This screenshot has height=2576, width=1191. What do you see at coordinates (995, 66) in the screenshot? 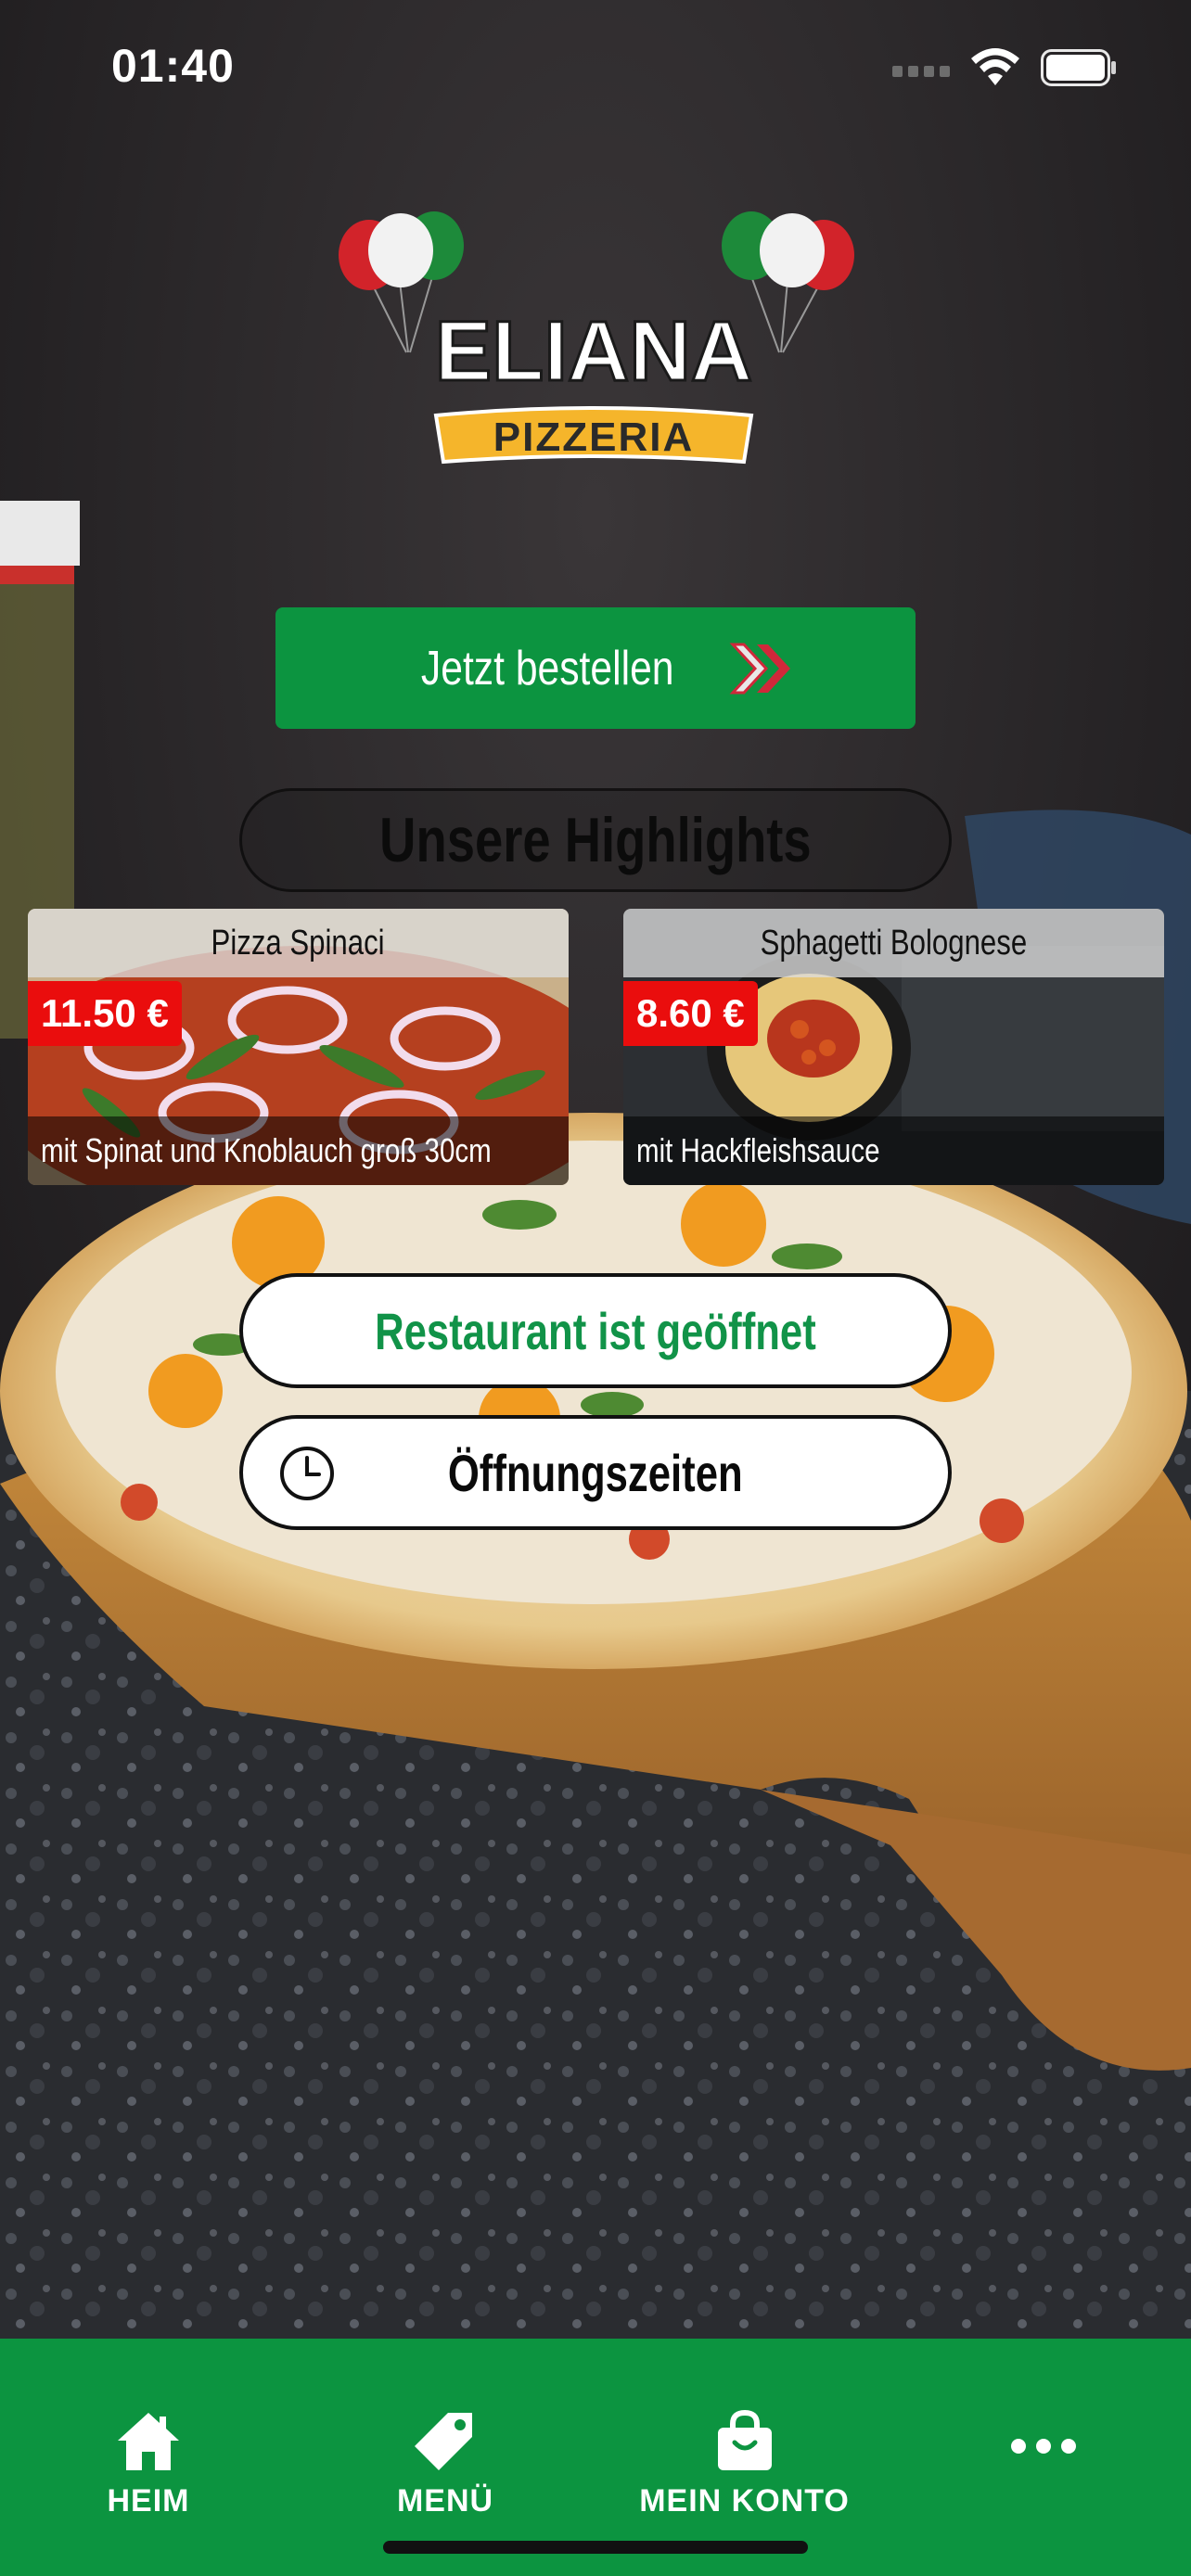
I see `wifi-icon` at bounding box center [995, 66].